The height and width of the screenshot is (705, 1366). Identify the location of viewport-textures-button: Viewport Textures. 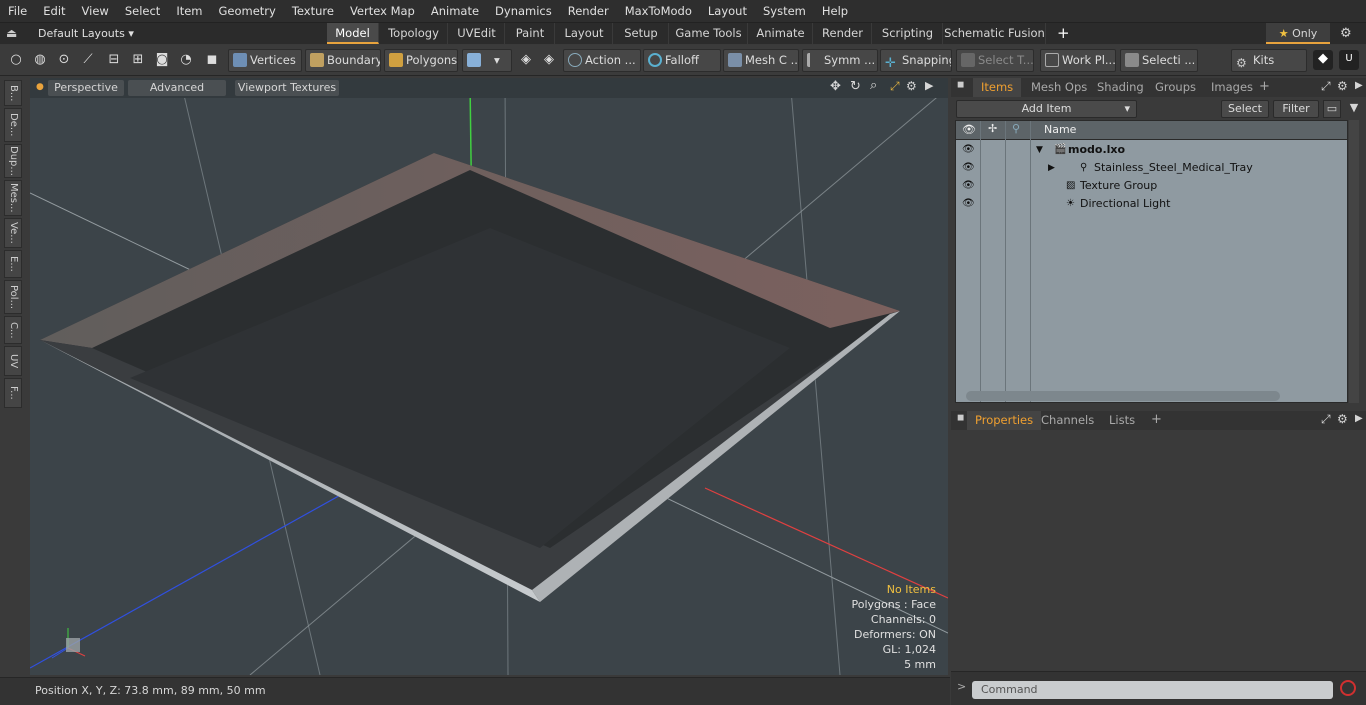
(287, 88).